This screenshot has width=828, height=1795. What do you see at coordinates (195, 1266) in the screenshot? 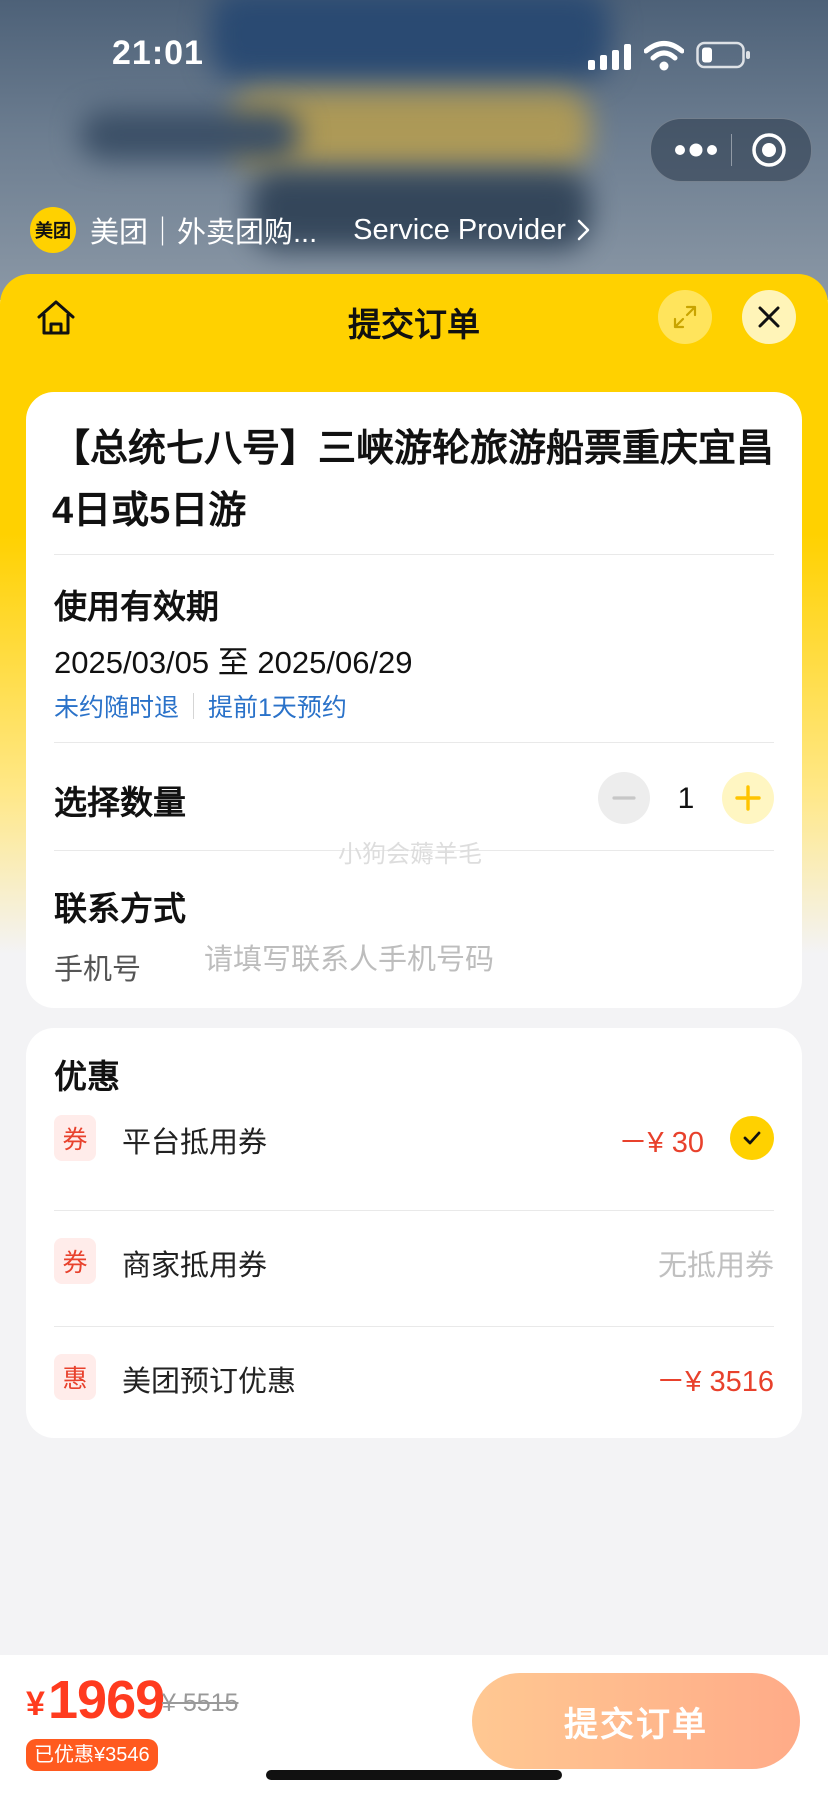
I see `discount-label: 商家抵用券` at bounding box center [195, 1266].